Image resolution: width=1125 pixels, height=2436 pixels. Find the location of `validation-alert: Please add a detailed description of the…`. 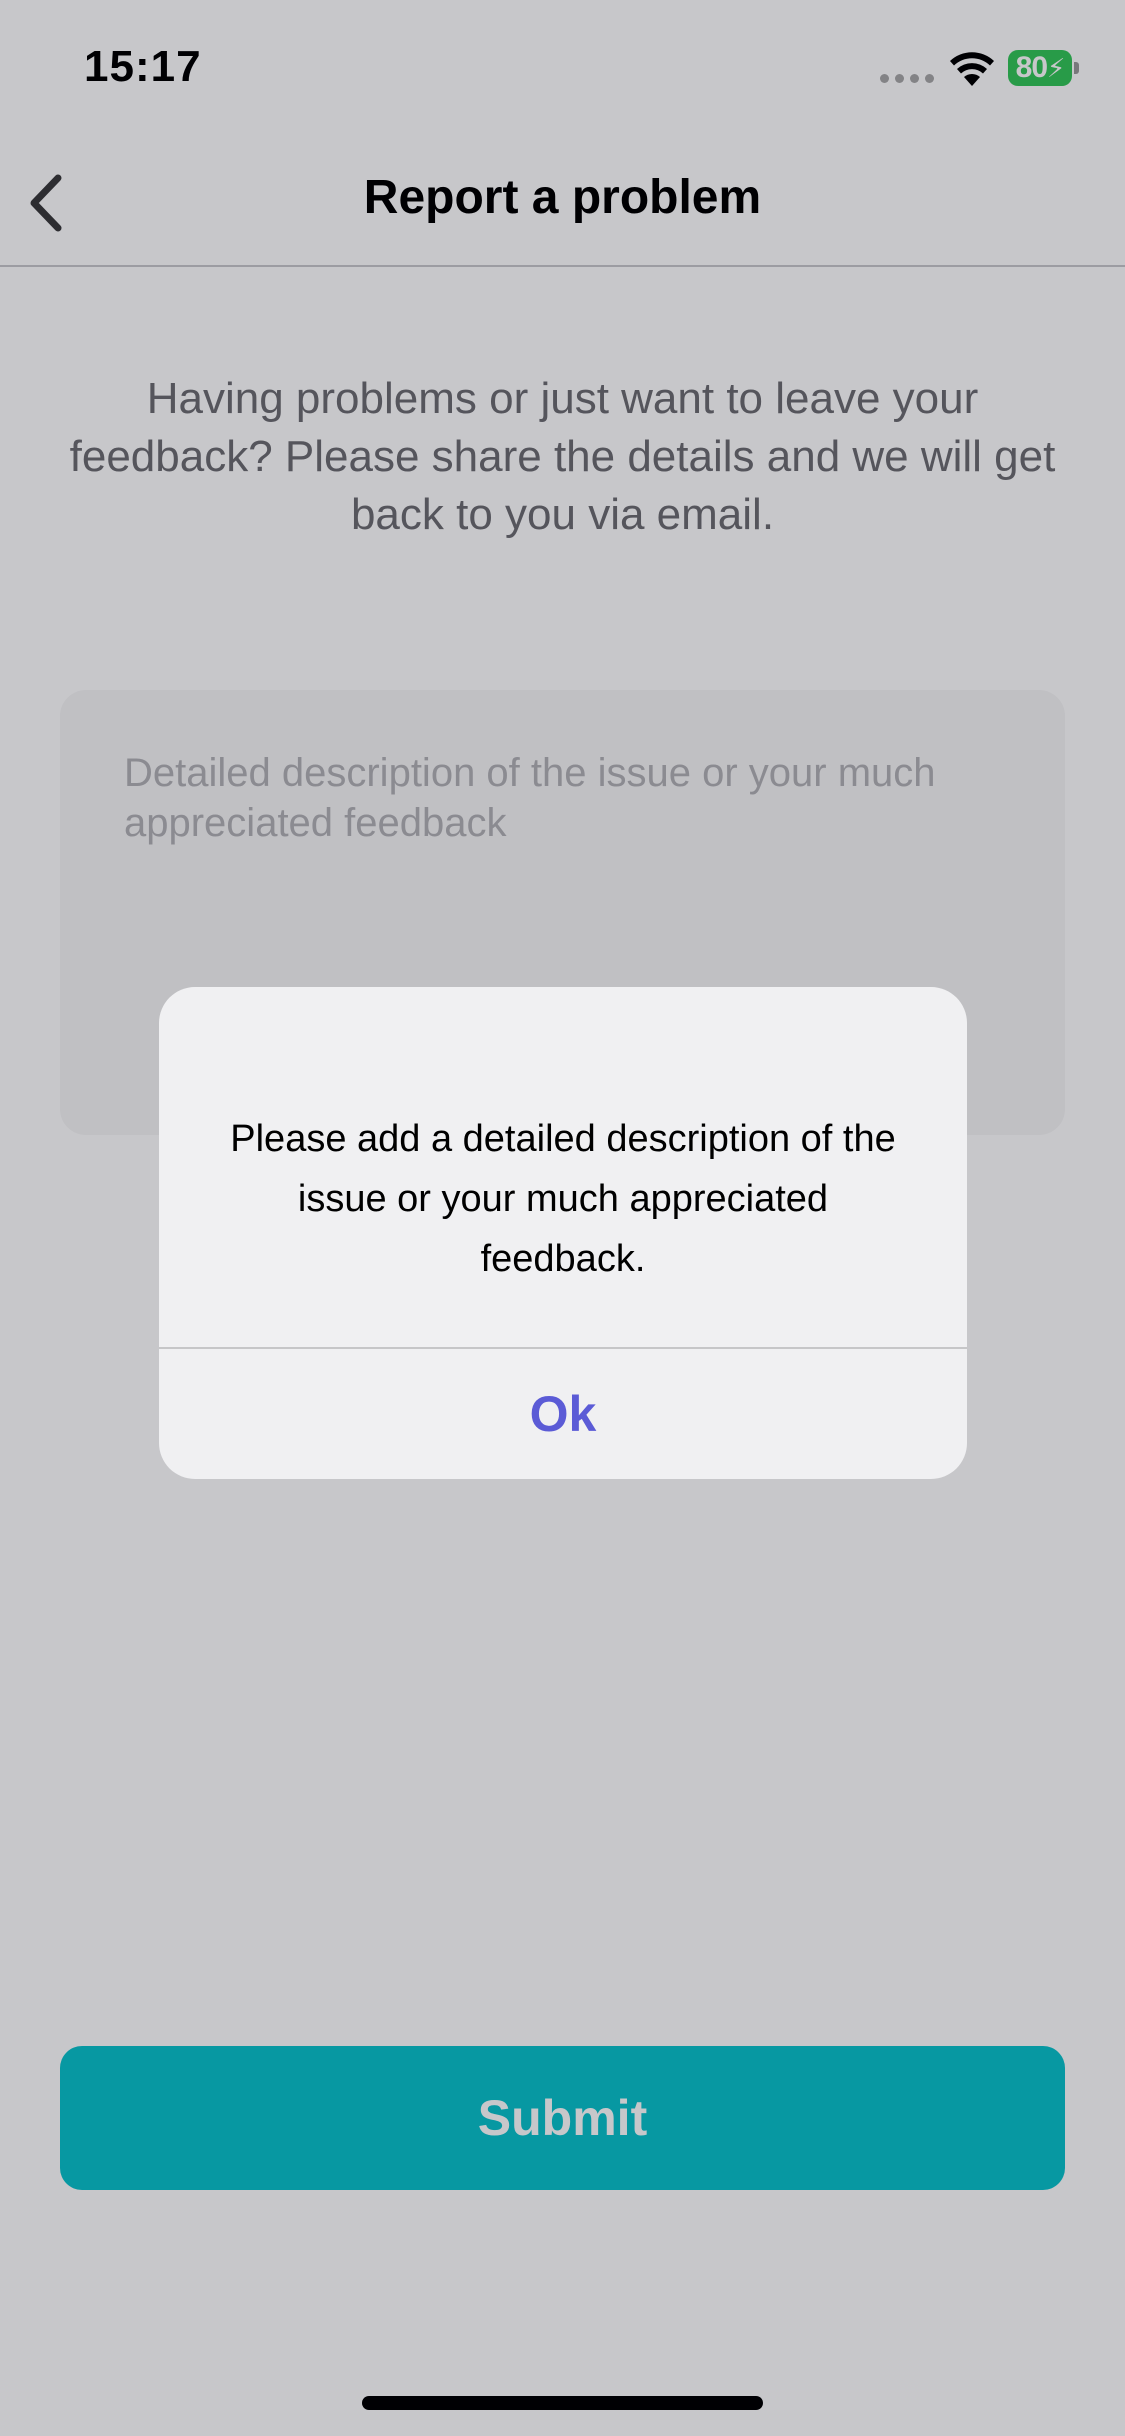

validation-alert: Please add a detailed description of the… is located at coordinates (563, 1233).